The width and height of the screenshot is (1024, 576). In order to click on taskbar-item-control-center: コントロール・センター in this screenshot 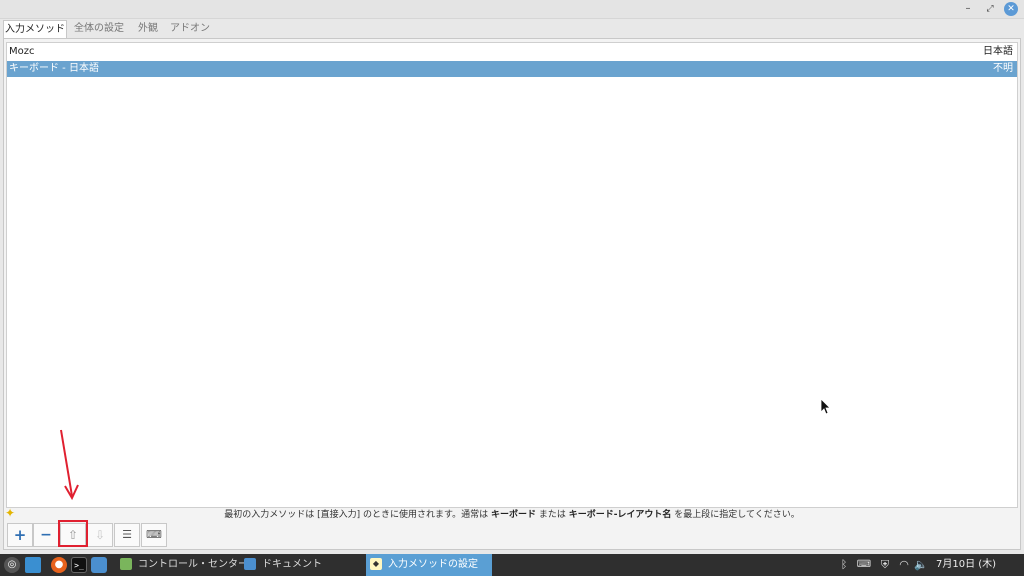, I will do `click(184, 565)`.